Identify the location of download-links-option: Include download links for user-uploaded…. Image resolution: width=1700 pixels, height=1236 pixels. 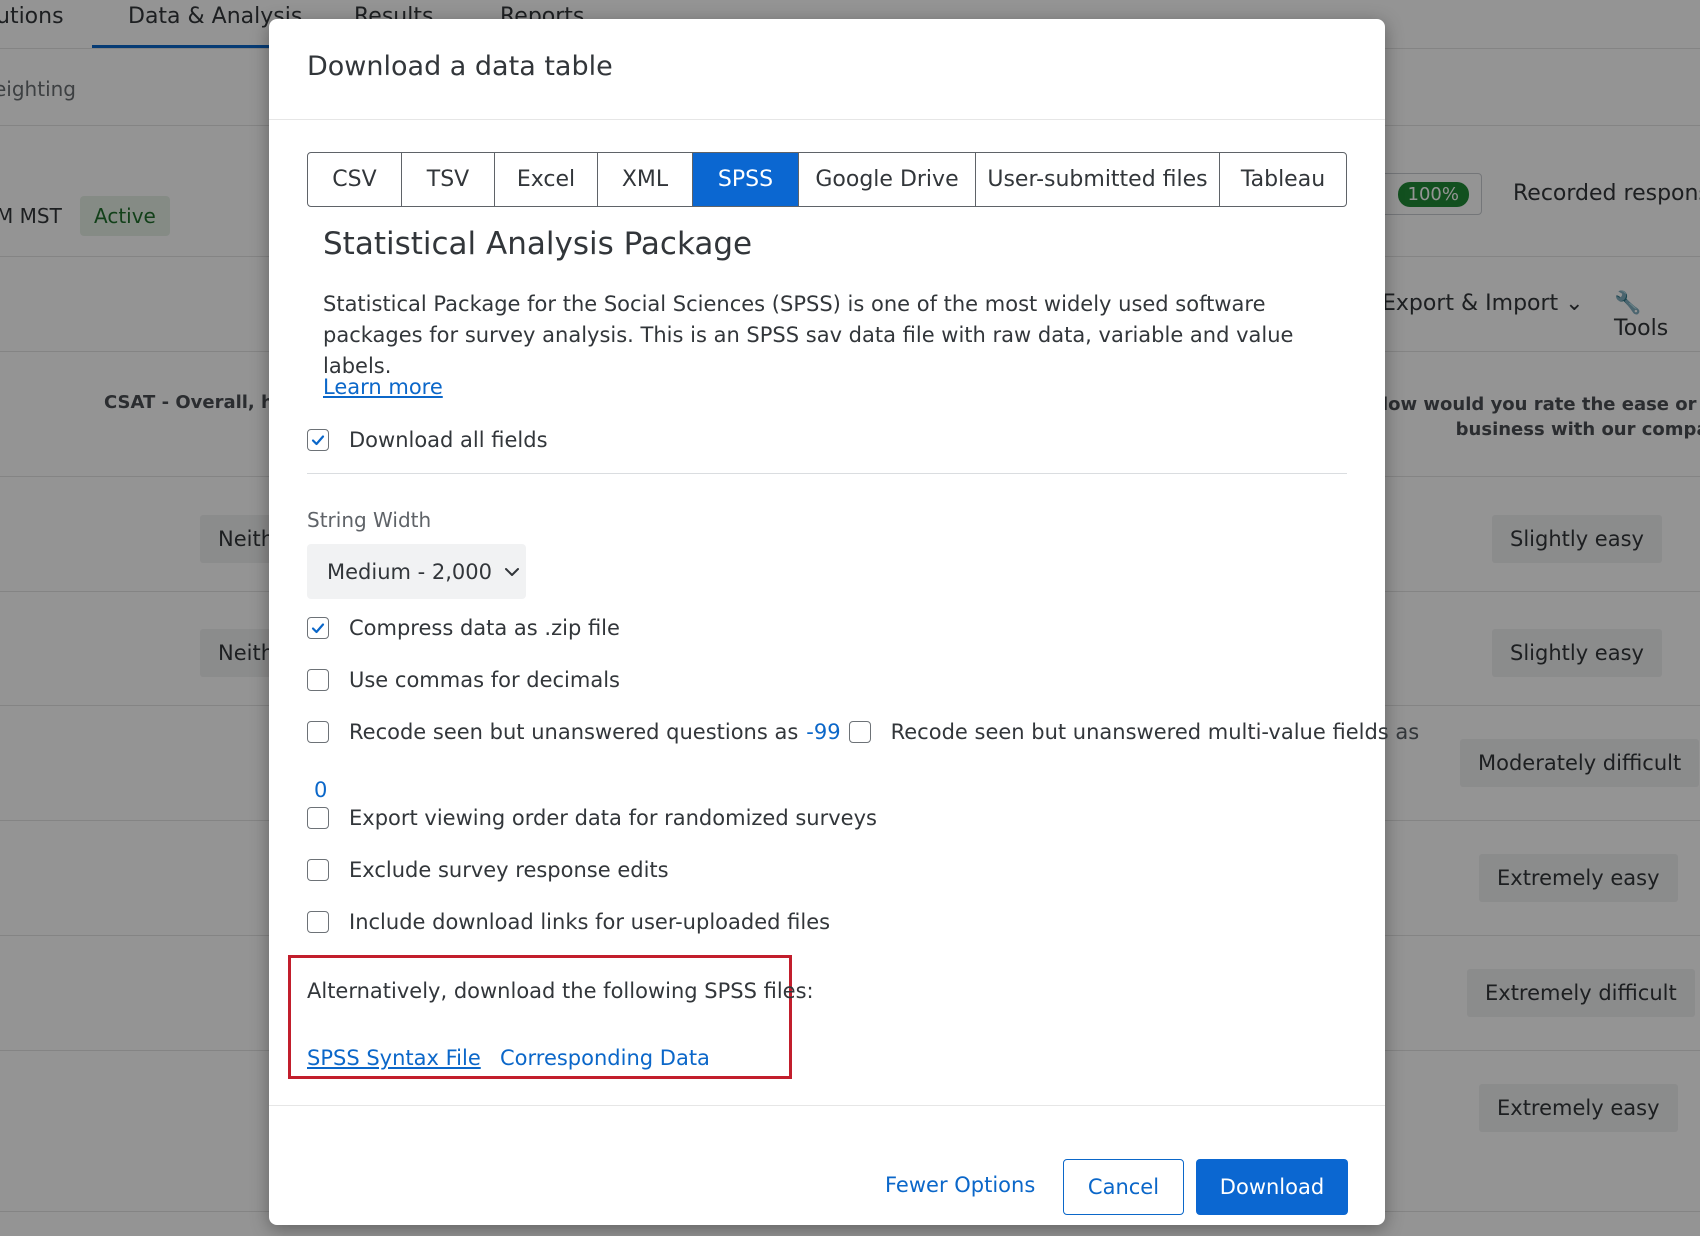
(568, 922).